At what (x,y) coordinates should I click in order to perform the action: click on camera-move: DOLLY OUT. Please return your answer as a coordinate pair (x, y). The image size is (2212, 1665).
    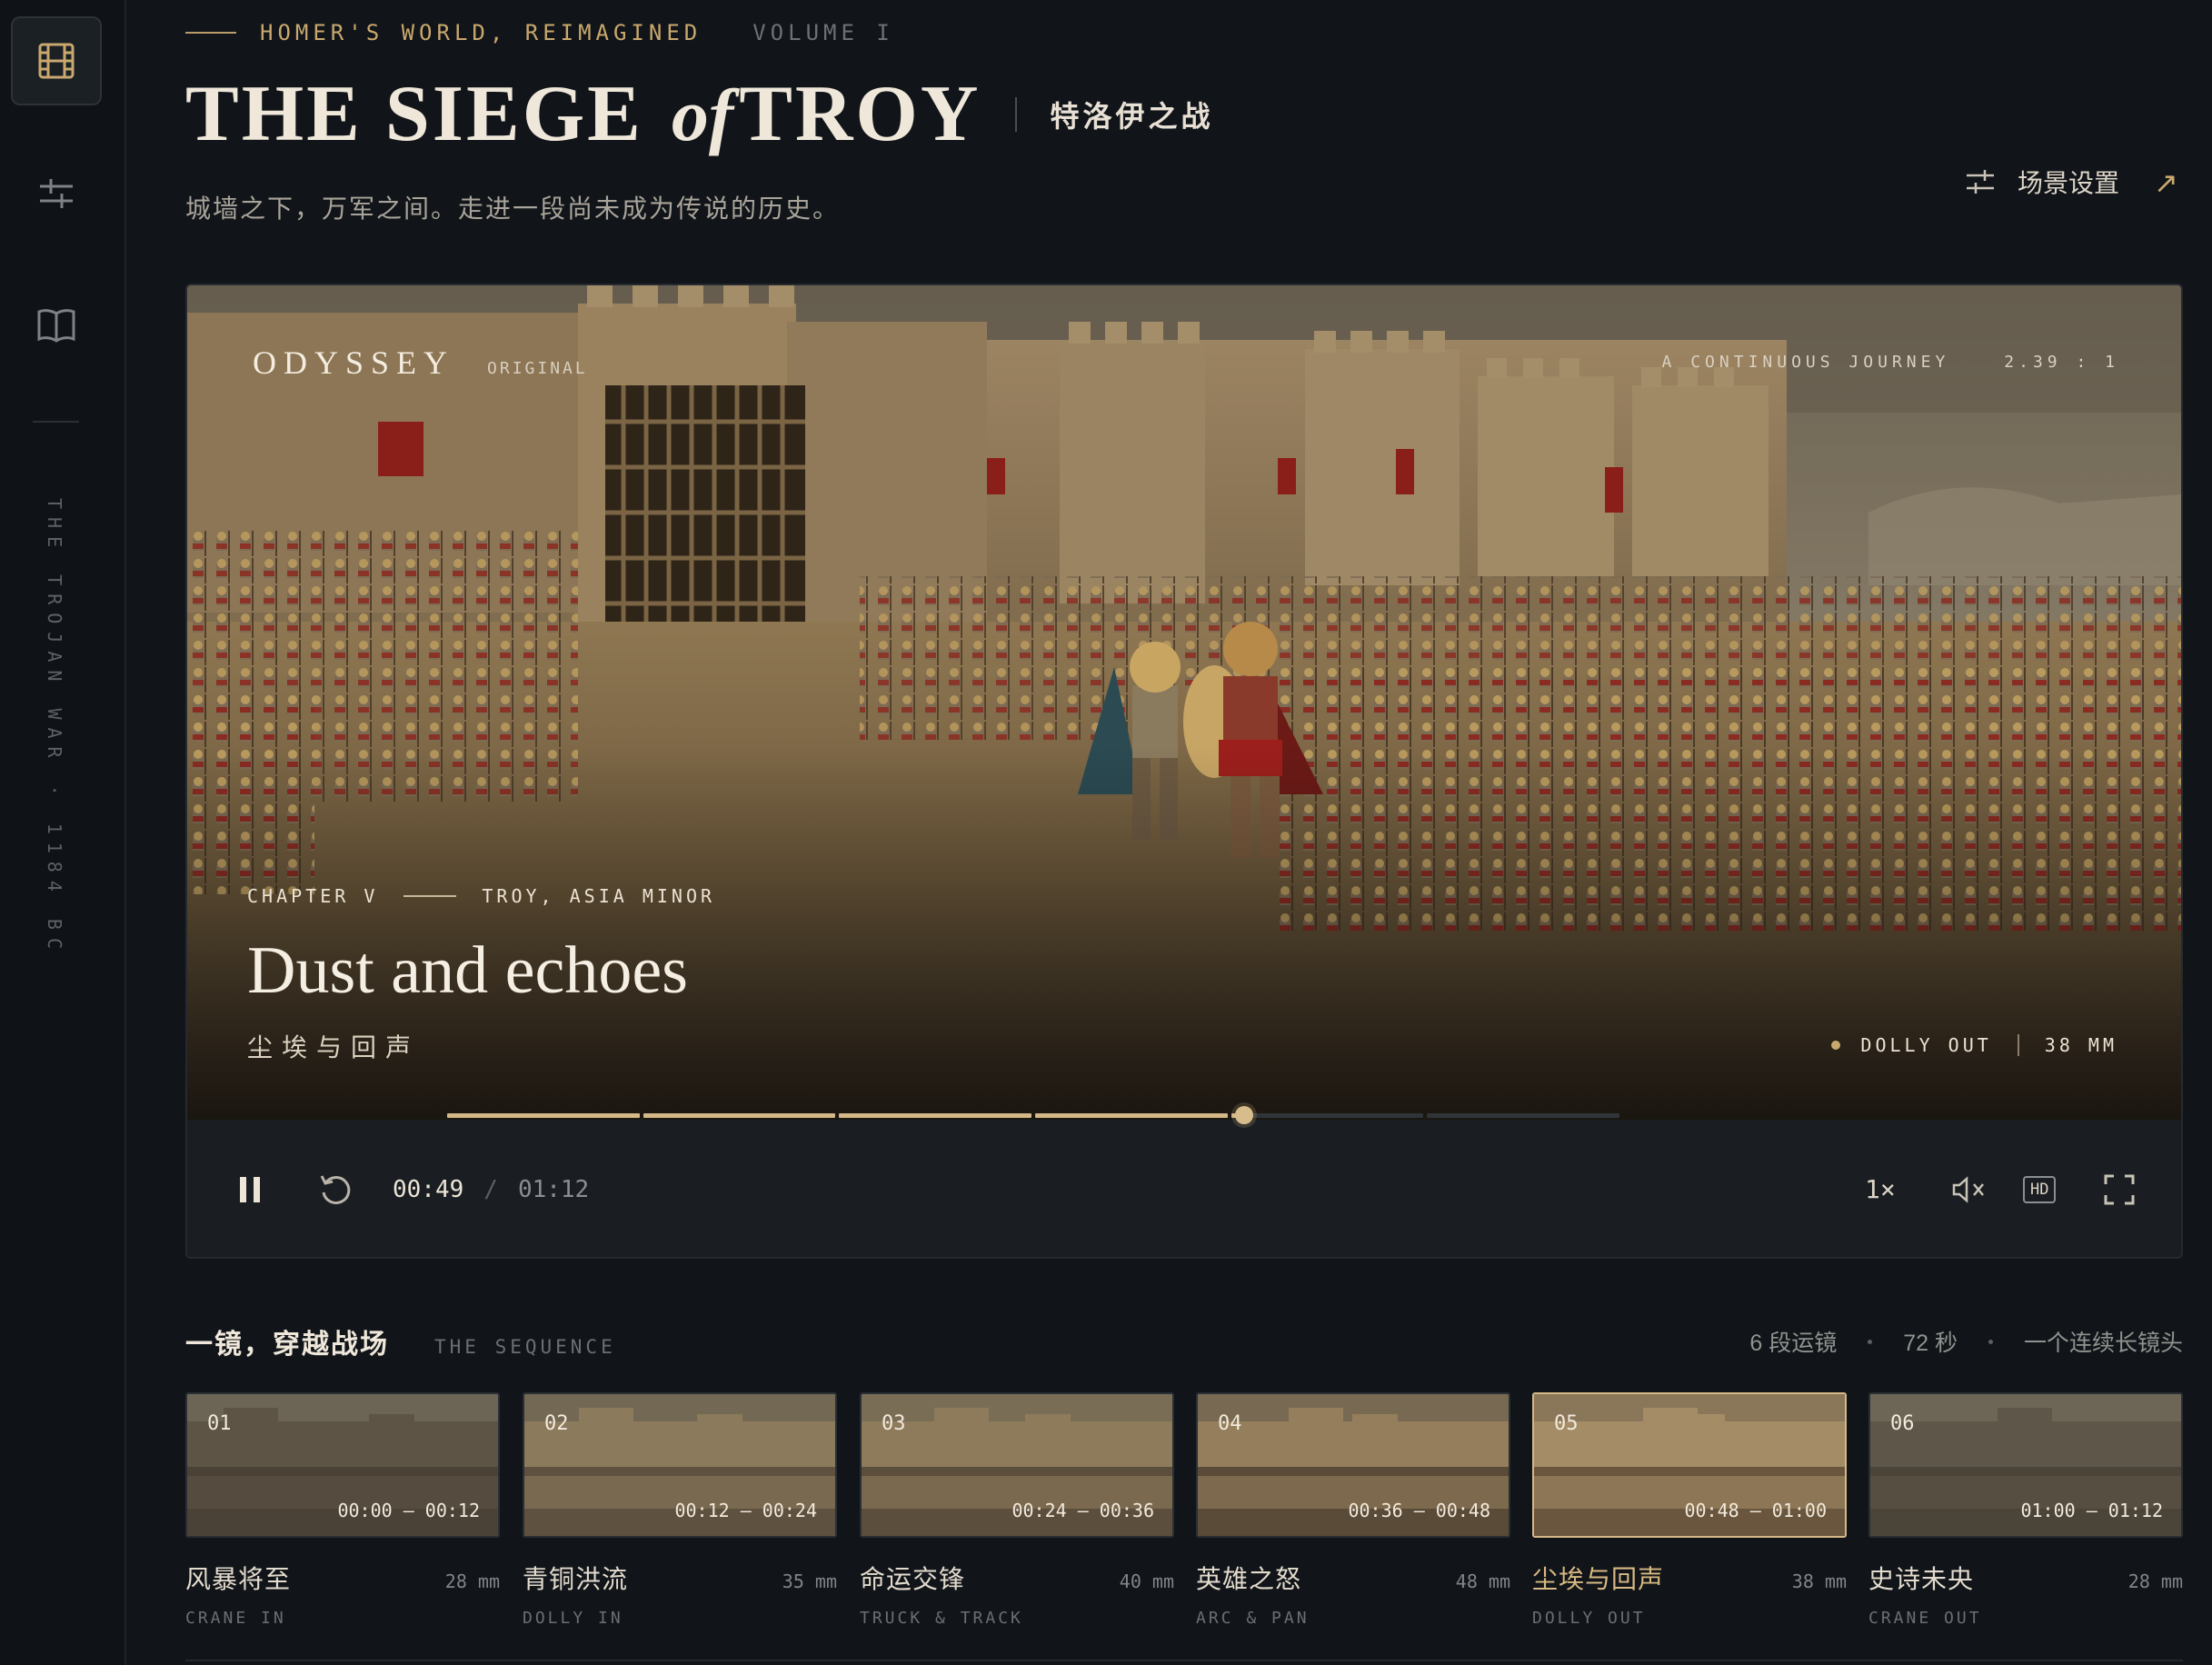
    Looking at the image, I should click on (1926, 1045).